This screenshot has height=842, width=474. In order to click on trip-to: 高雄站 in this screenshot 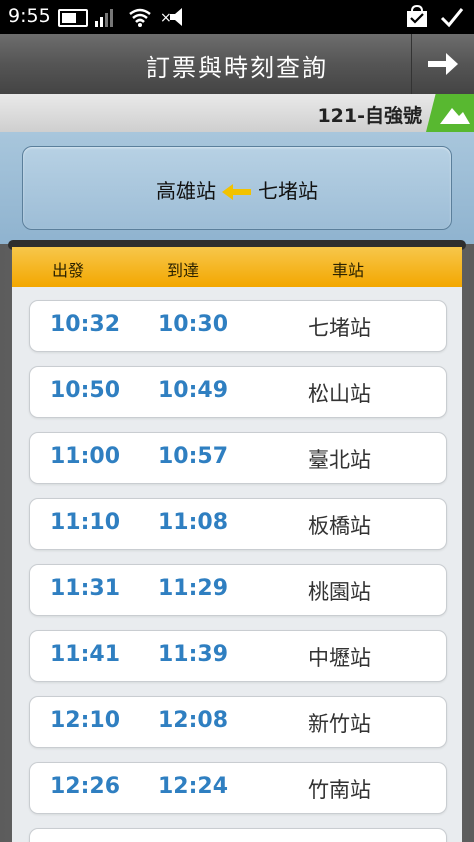, I will do `click(186, 191)`.